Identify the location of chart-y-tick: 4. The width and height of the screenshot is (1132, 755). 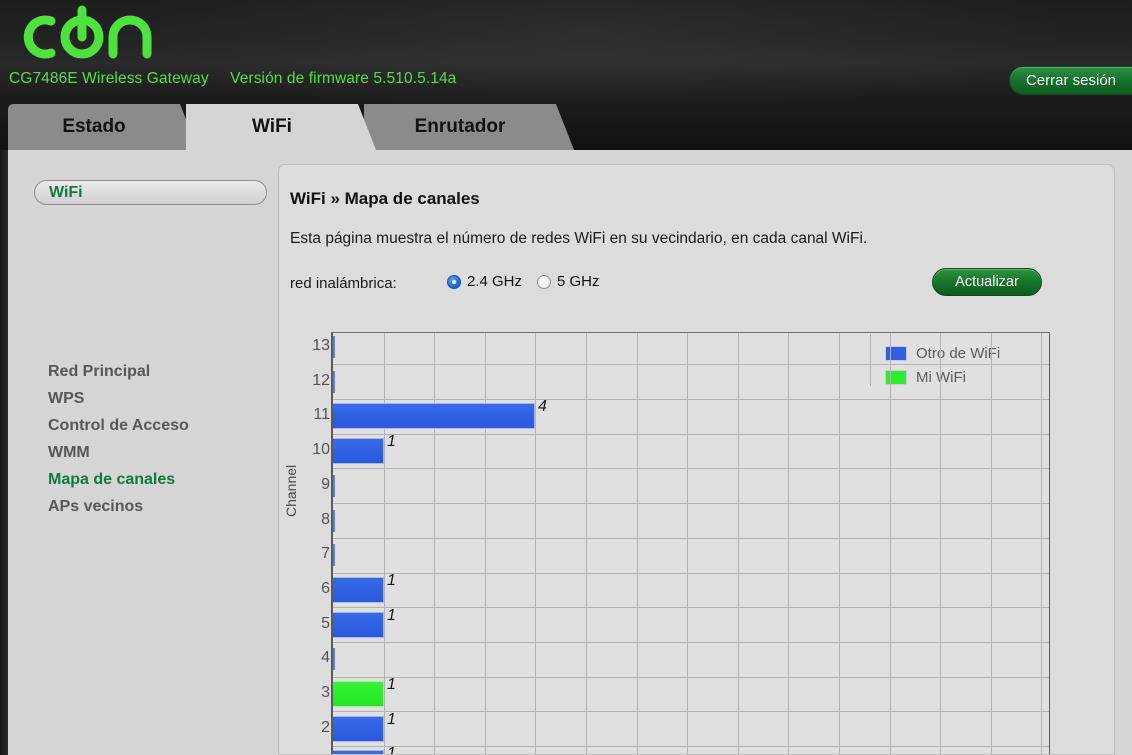
(325, 657).